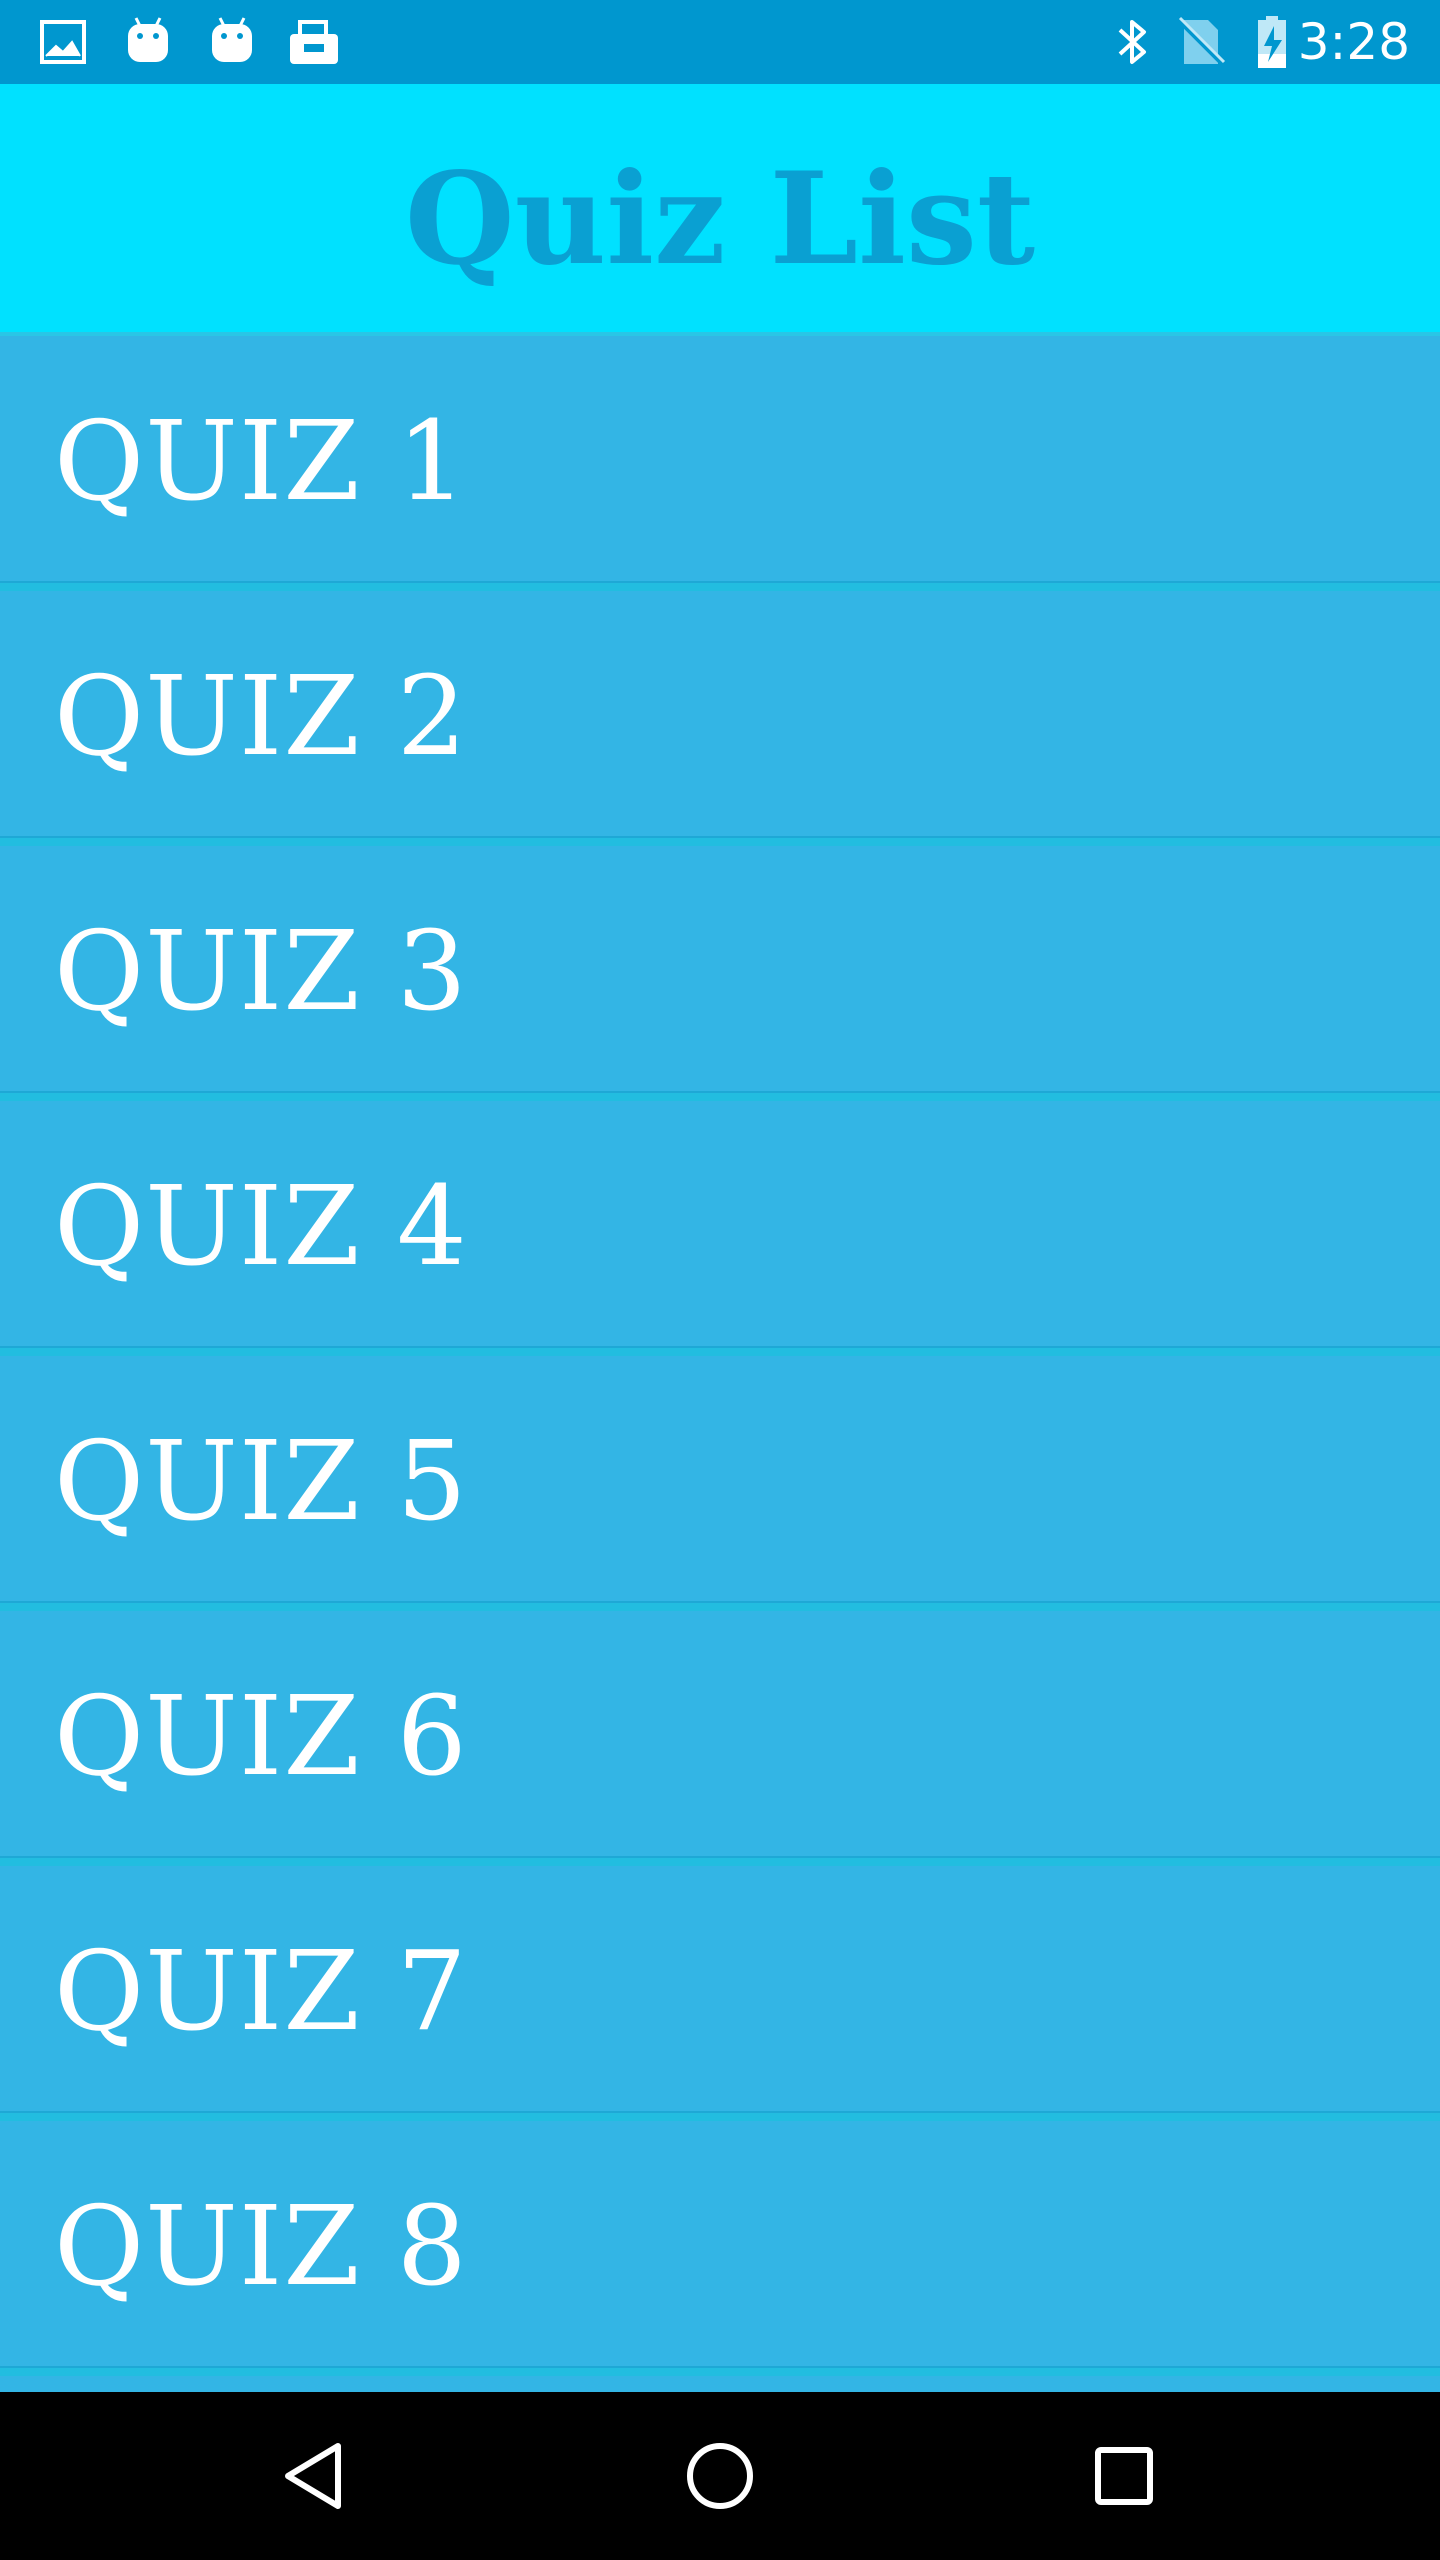  I want to click on list-item-label: QUIZ 7, so click(261, 1991).